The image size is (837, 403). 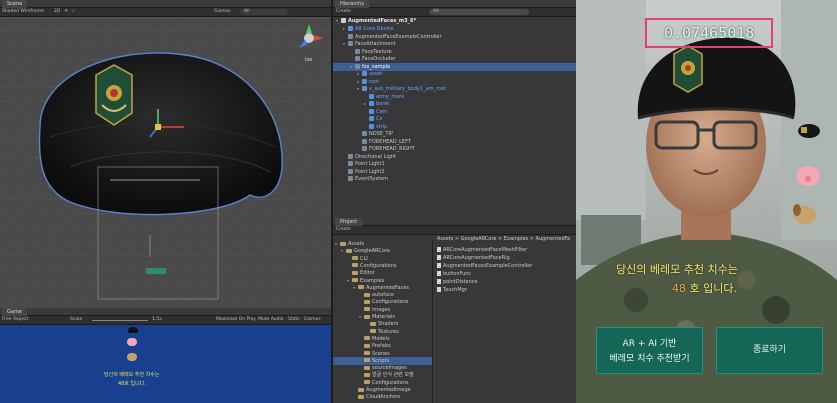 What do you see at coordinates (343, 229) in the screenshot?
I see `project-create-button: Create` at bounding box center [343, 229].